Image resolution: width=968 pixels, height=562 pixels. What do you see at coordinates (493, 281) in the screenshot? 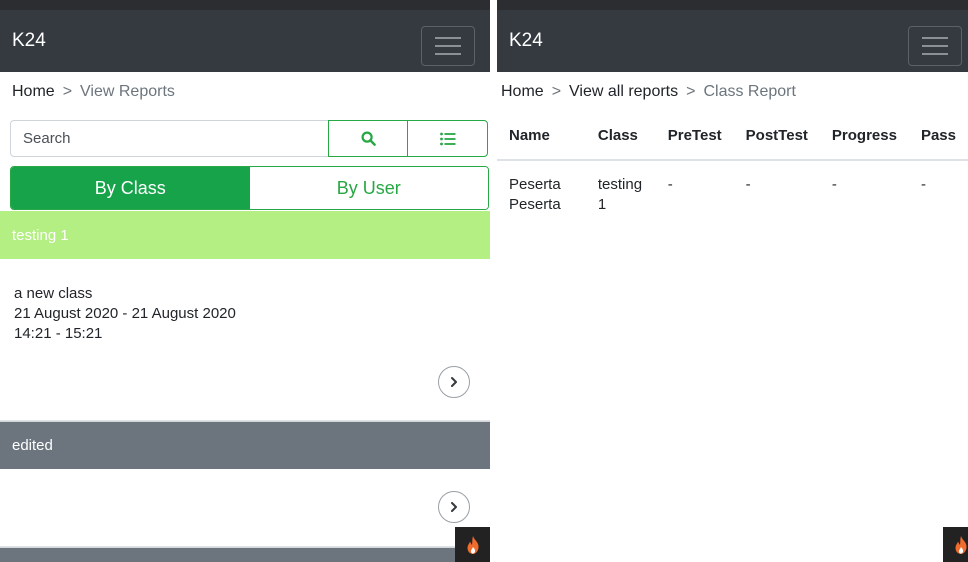
I see `panel-divider` at bounding box center [493, 281].